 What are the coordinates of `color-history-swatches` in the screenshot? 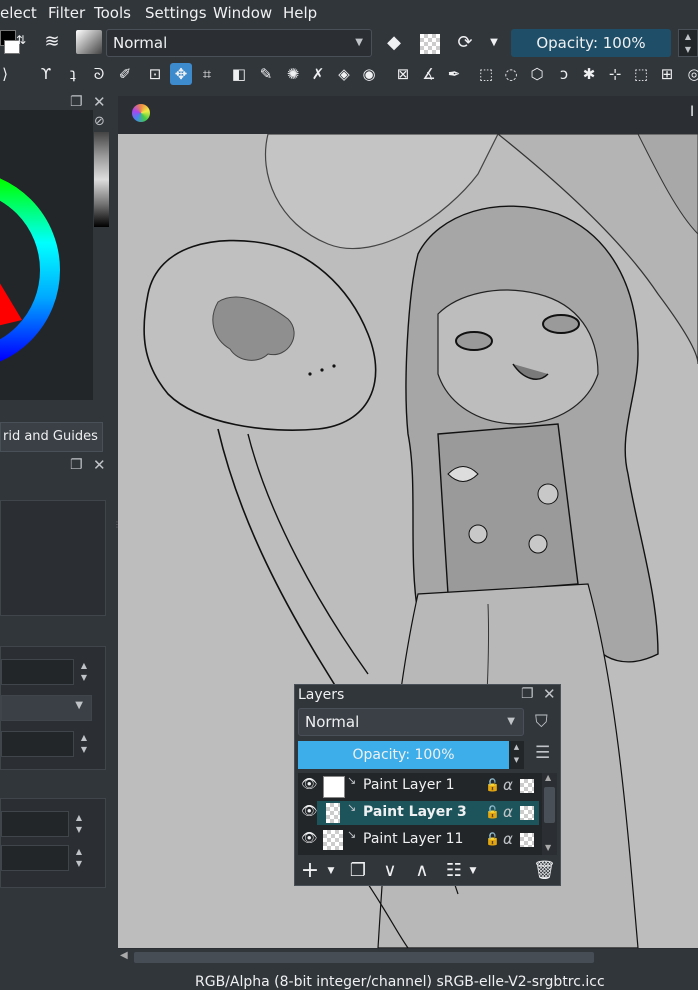 It's located at (101, 179).